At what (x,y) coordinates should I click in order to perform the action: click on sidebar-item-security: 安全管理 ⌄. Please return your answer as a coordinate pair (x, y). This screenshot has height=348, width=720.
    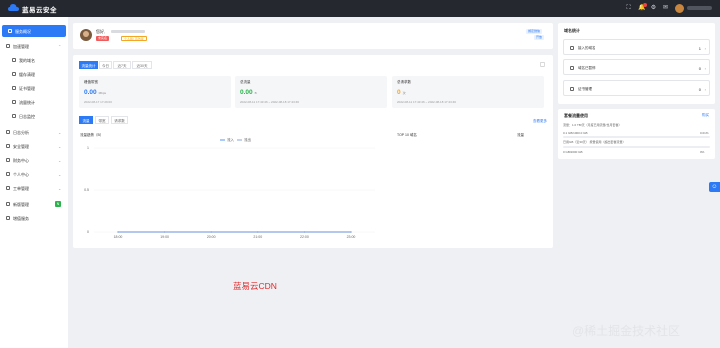
    Looking at the image, I should click on (34, 146).